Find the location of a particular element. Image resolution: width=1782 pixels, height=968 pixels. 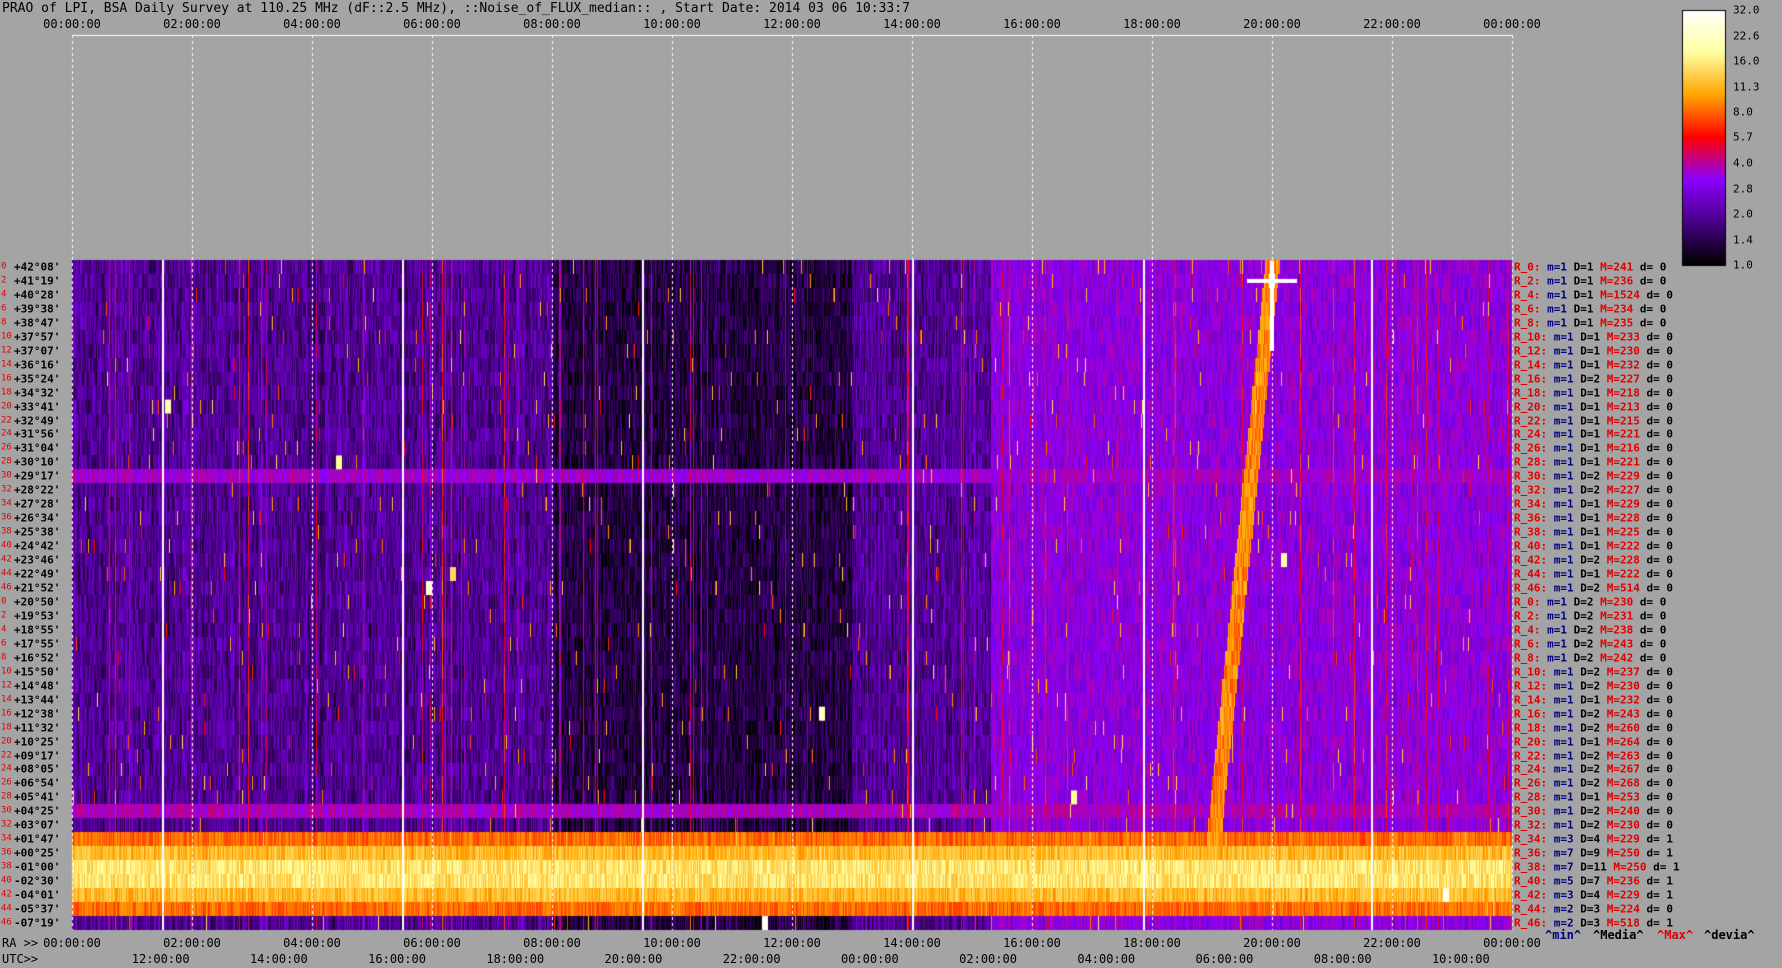

row-stat: R_2: m=1 D=2 M=231 d= 0 is located at coordinates (1590, 615).